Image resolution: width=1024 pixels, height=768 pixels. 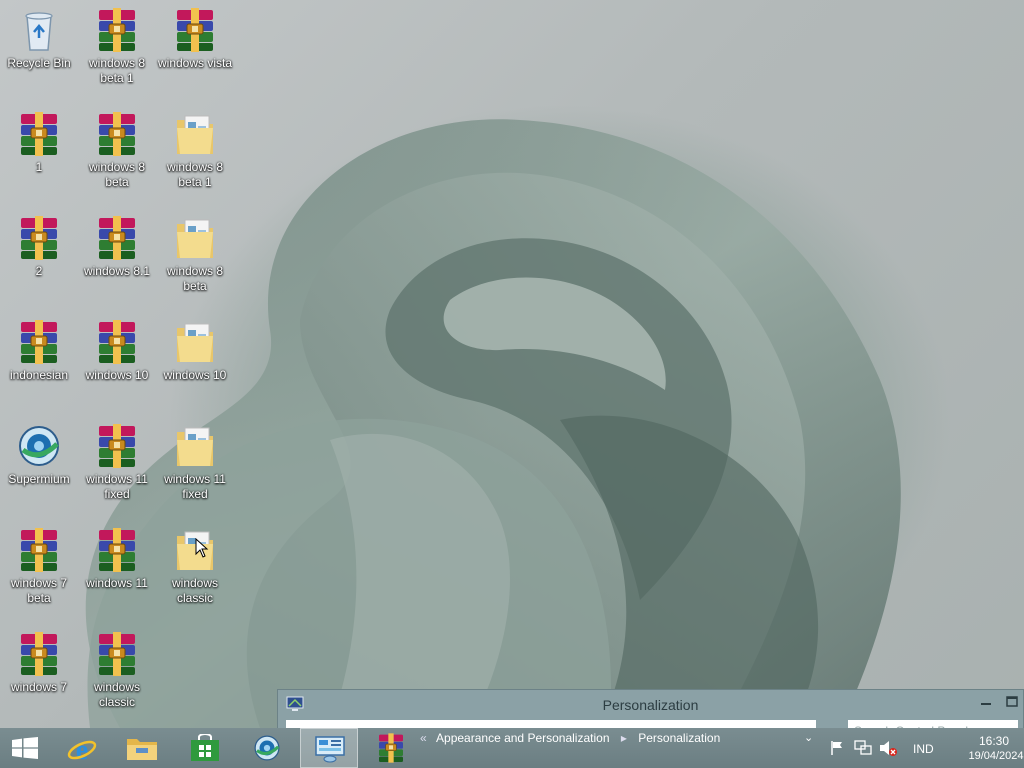 I want to click on clock-date: 19/04/2024, so click(x=995, y=756).